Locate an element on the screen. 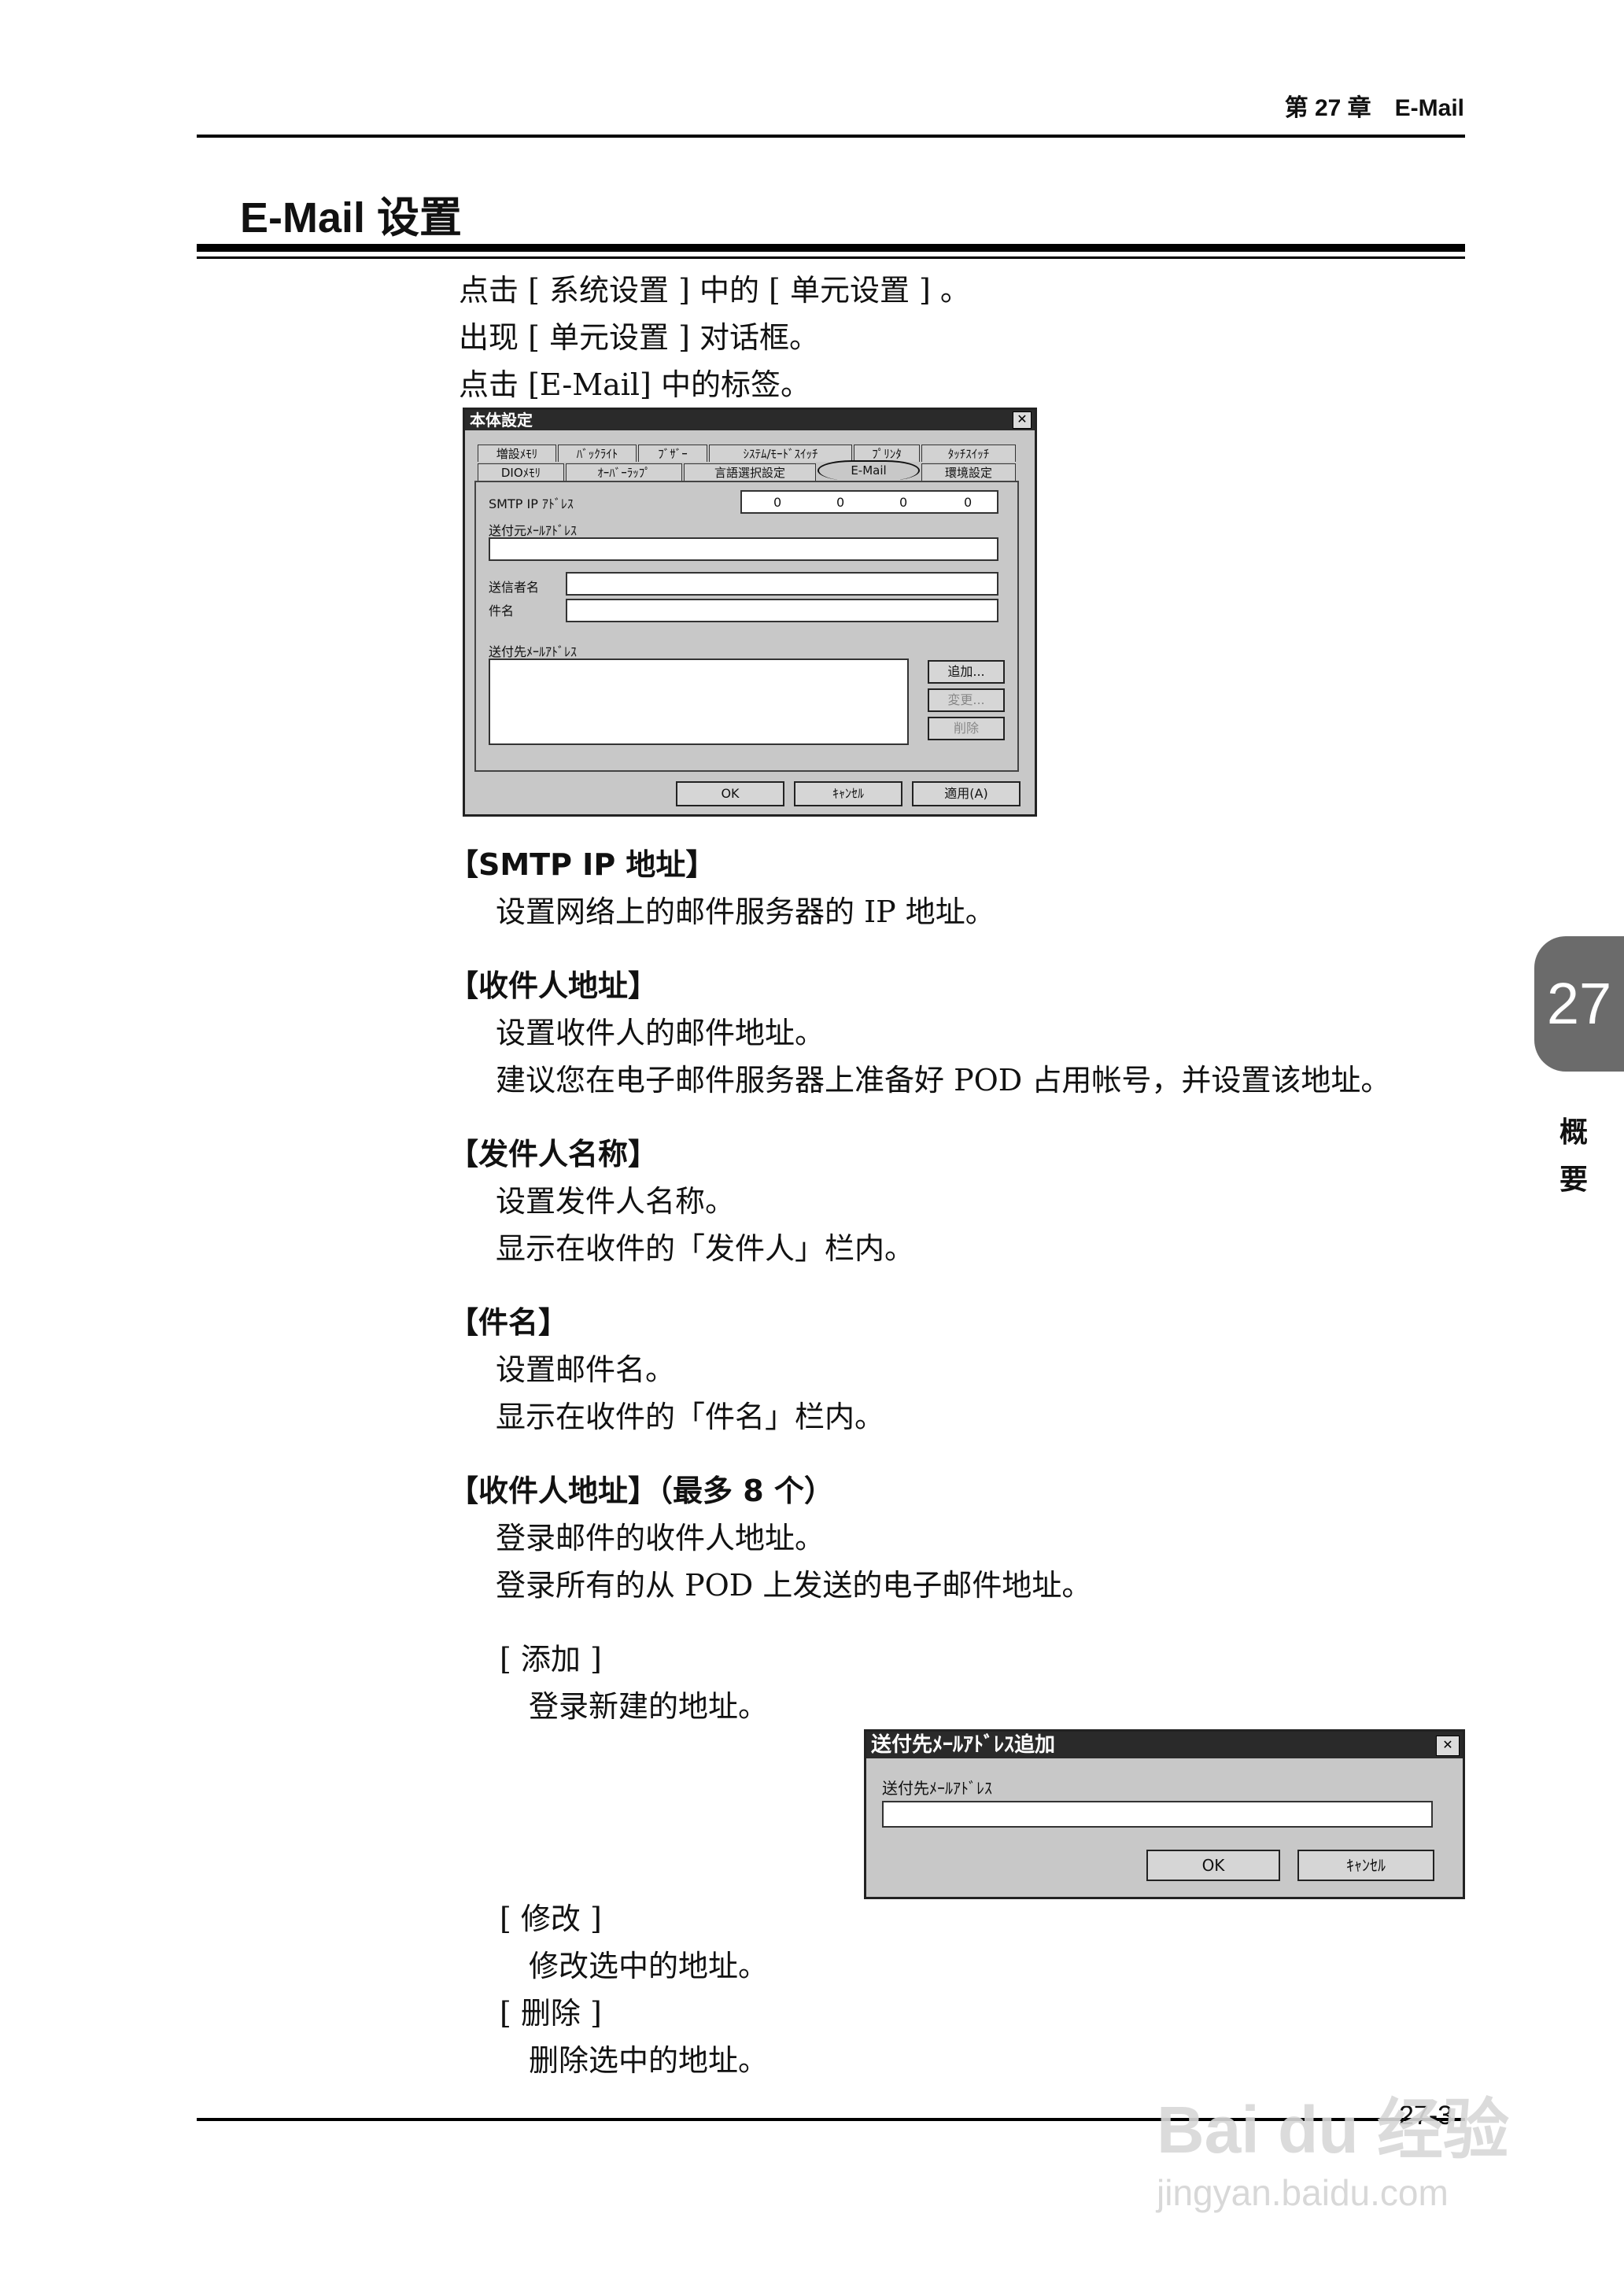  section-heading: 【件名】 is located at coordinates (508, 1322).